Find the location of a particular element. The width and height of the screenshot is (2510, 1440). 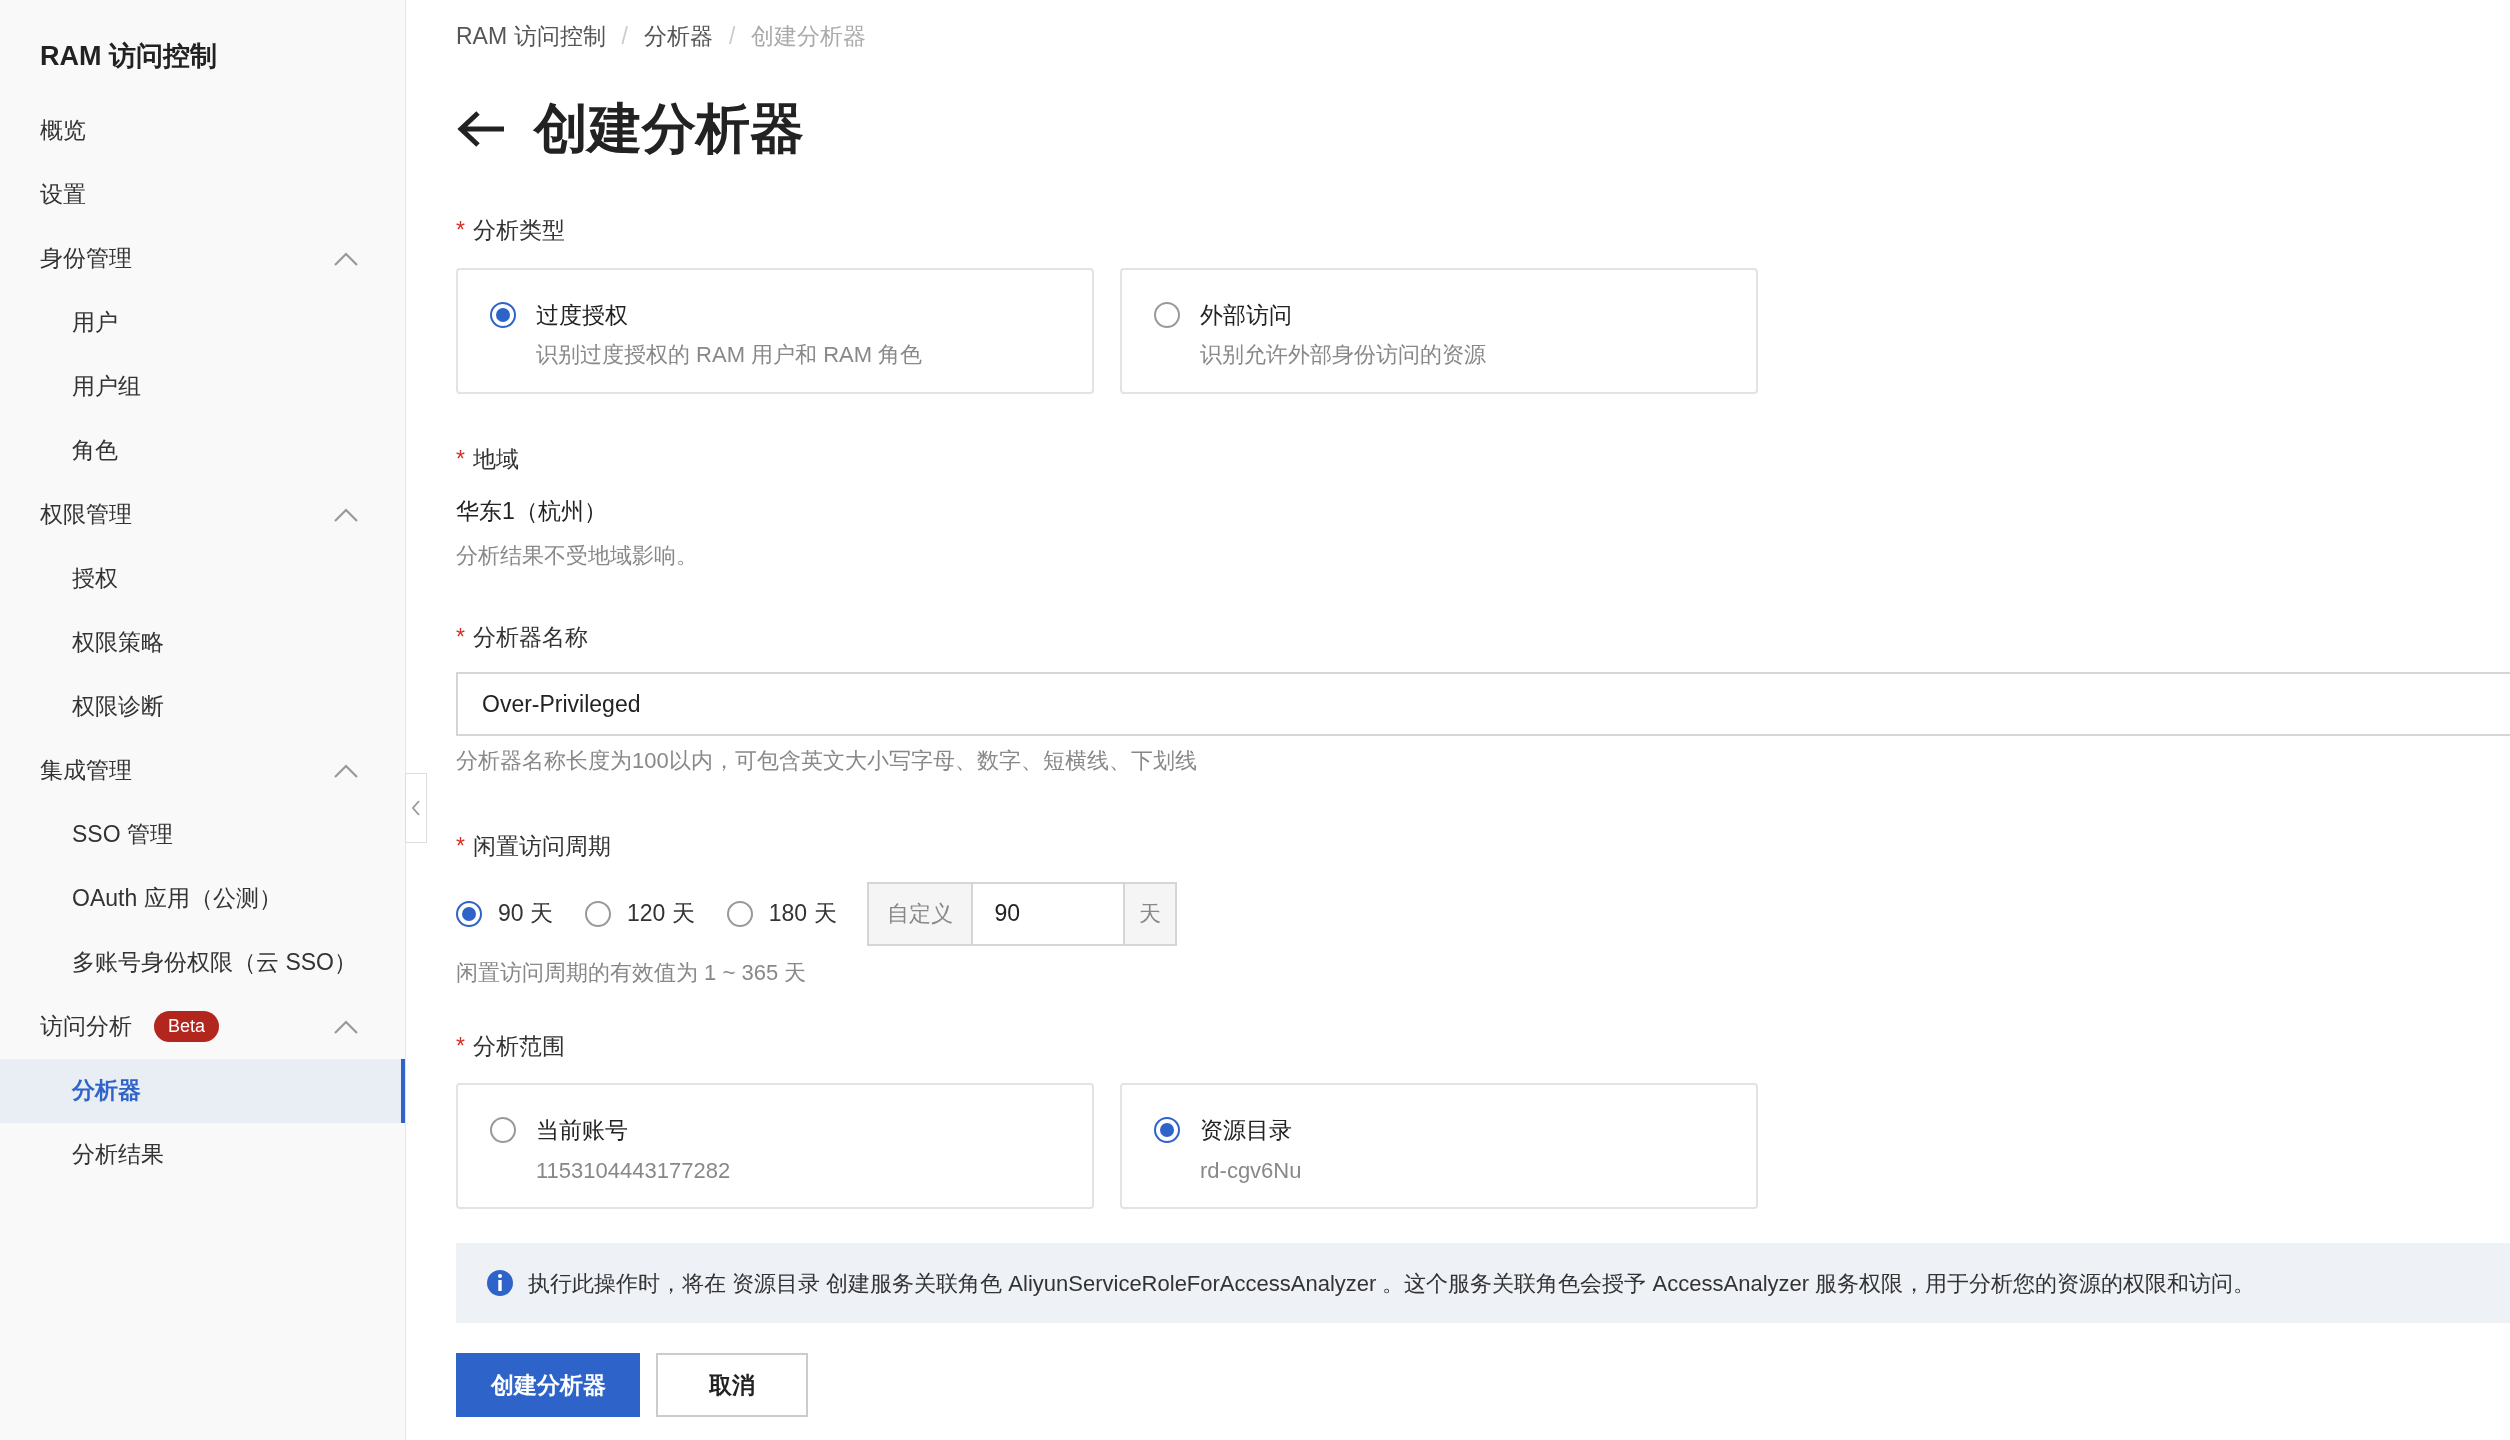

sidebar-item: 用户 is located at coordinates (202, 322).